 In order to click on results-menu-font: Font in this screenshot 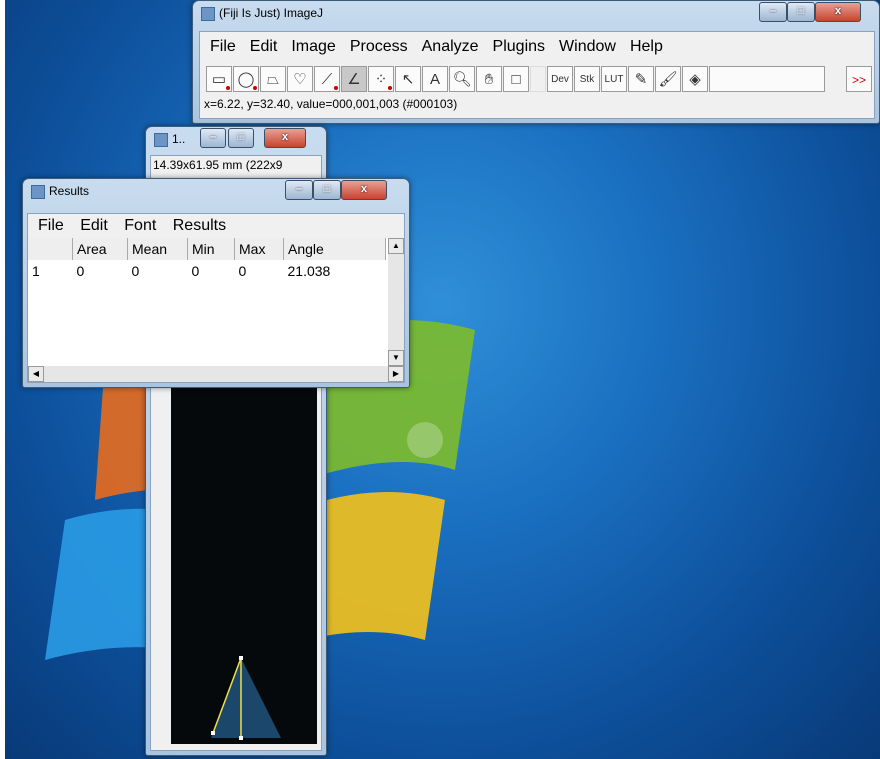, I will do `click(140, 225)`.